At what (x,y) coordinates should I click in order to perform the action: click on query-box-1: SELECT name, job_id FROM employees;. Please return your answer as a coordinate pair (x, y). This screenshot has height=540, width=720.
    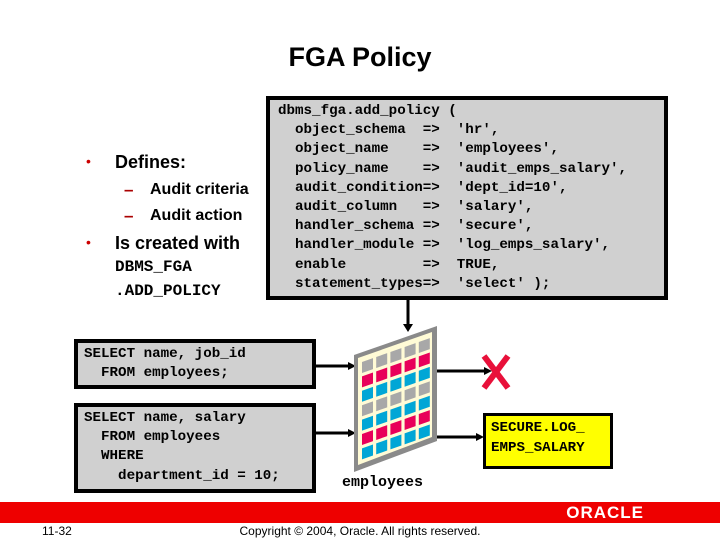
    Looking at the image, I should click on (195, 364).